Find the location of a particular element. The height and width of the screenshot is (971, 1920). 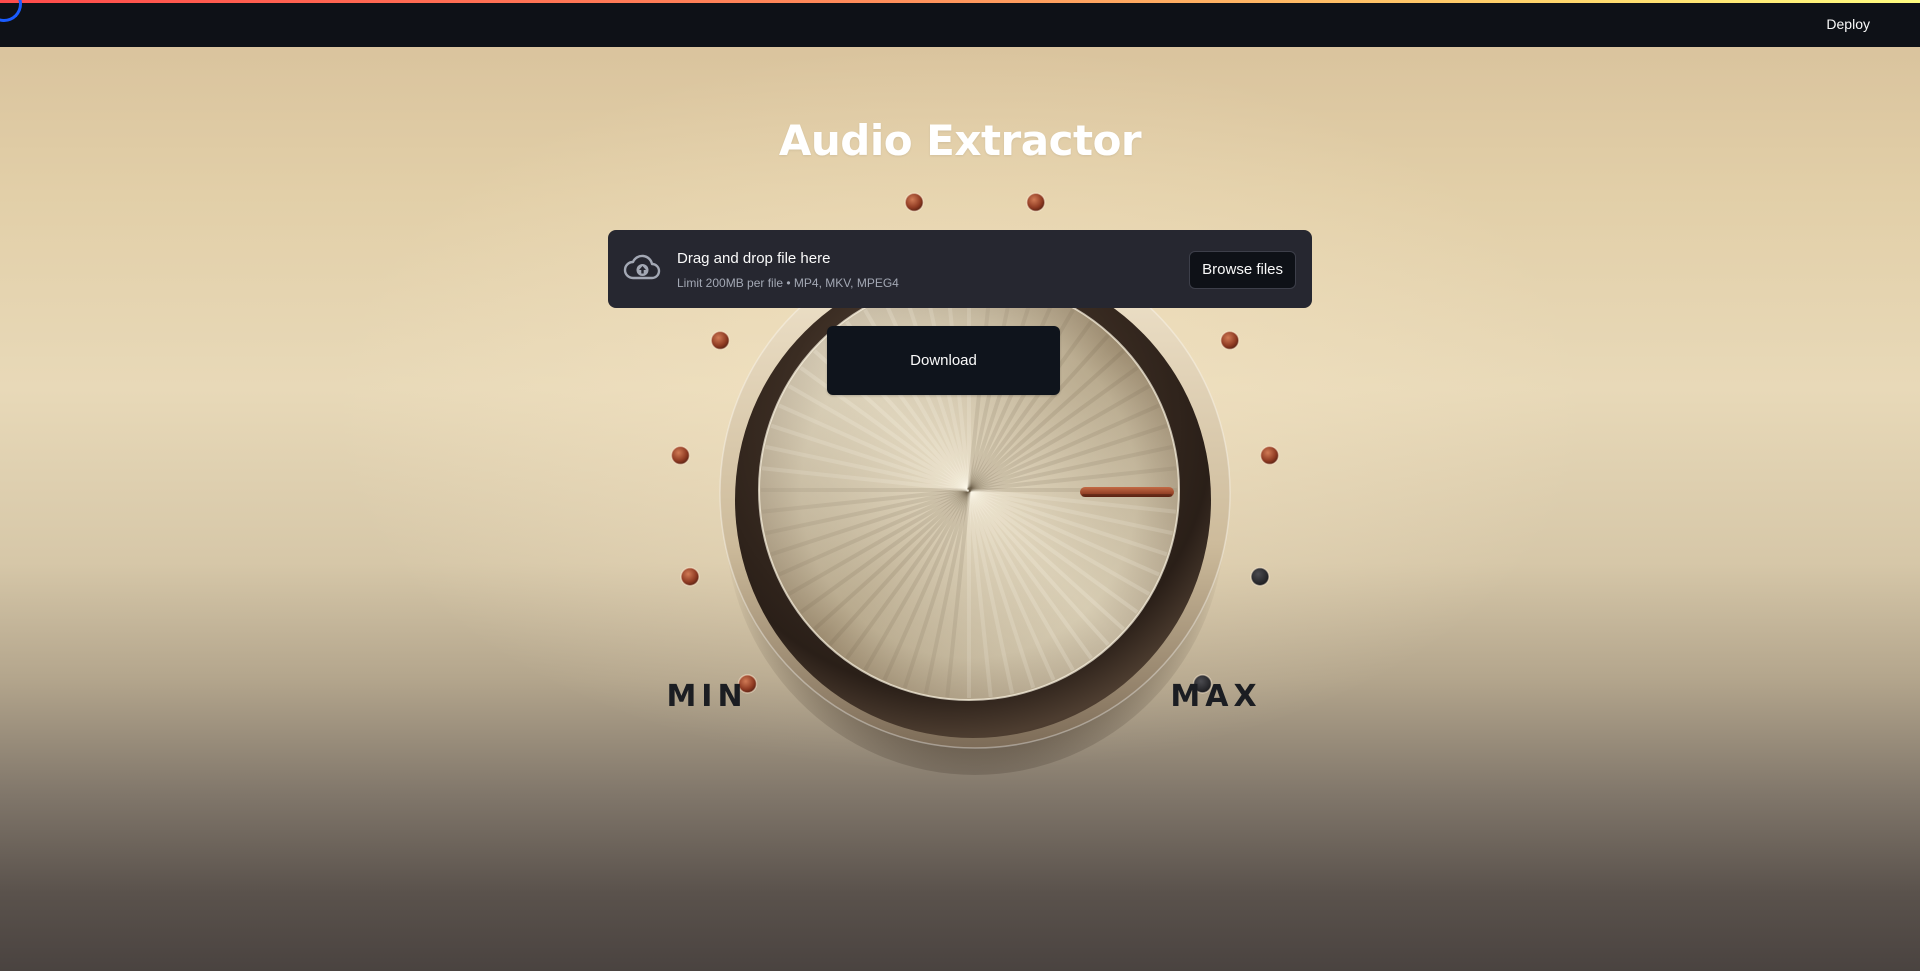

cloud-upload-icon is located at coordinates (642, 267).